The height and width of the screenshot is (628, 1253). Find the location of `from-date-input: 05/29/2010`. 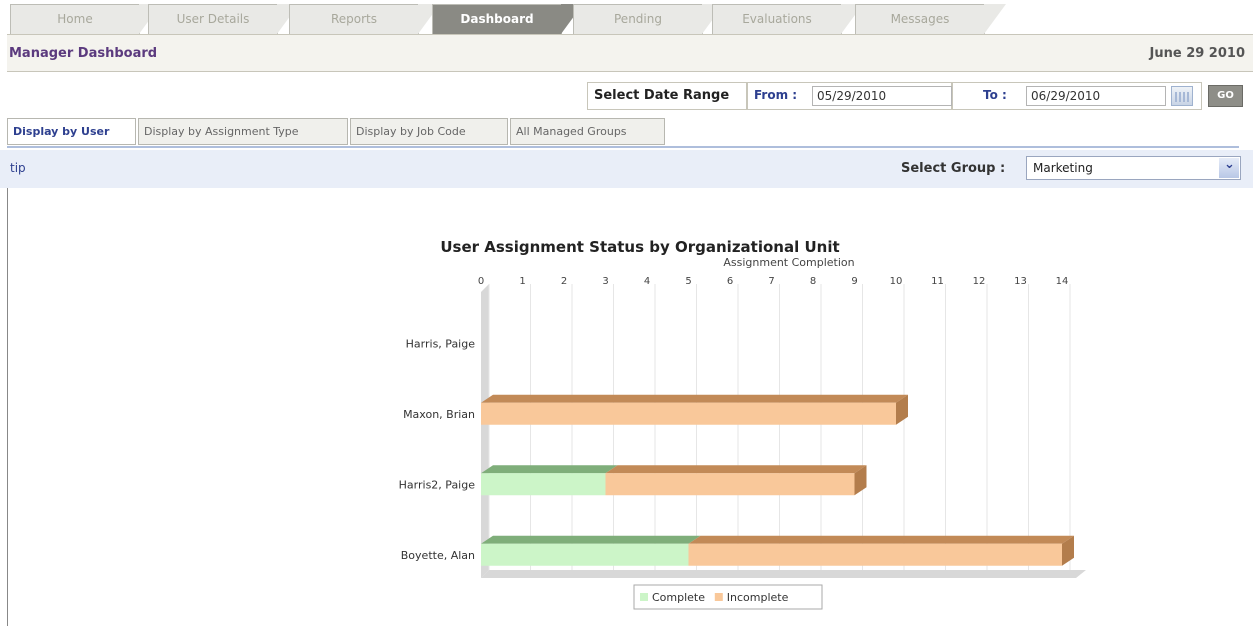

from-date-input: 05/29/2010 is located at coordinates (882, 96).